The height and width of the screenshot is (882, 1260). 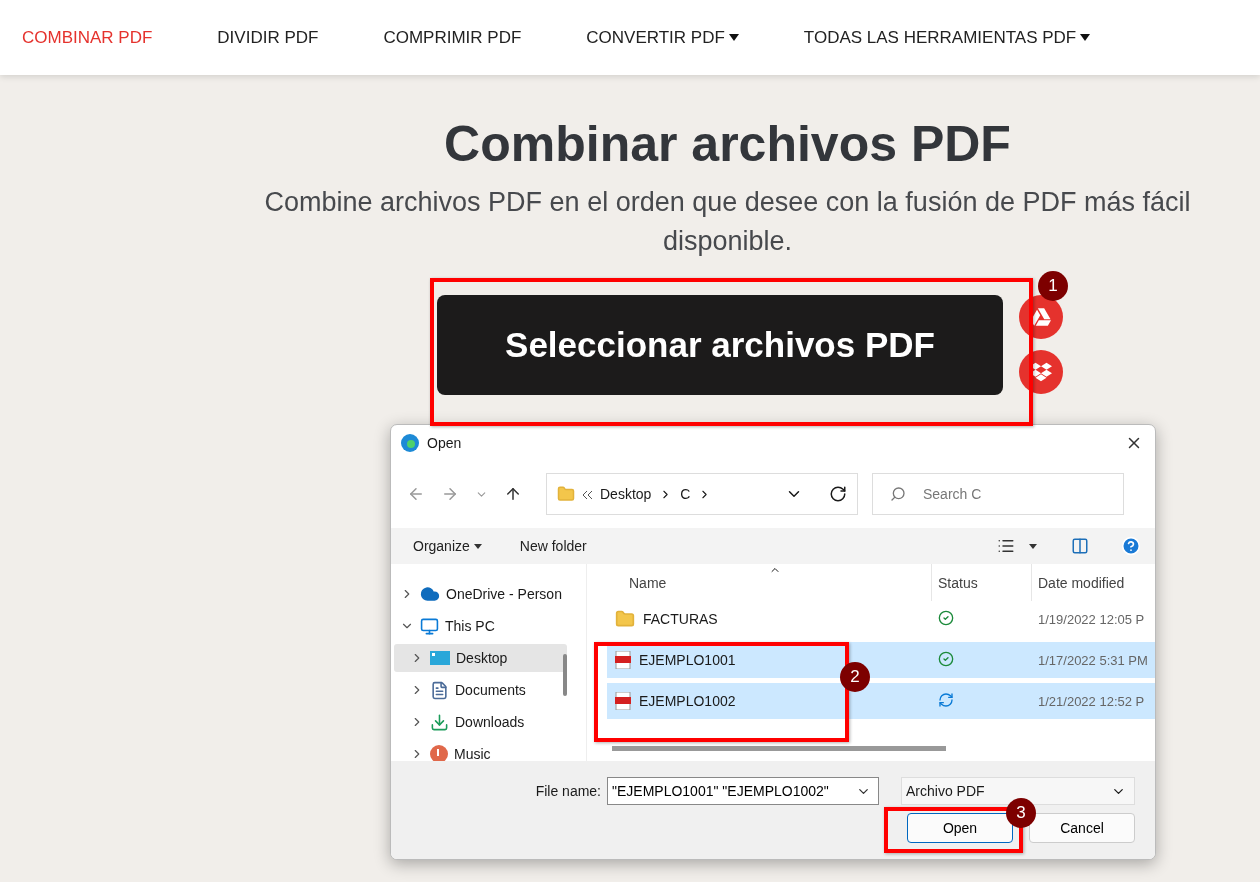 What do you see at coordinates (685, 494) in the screenshot?
I see `breadcrumb-item: C` at bounding box center [685, 494].